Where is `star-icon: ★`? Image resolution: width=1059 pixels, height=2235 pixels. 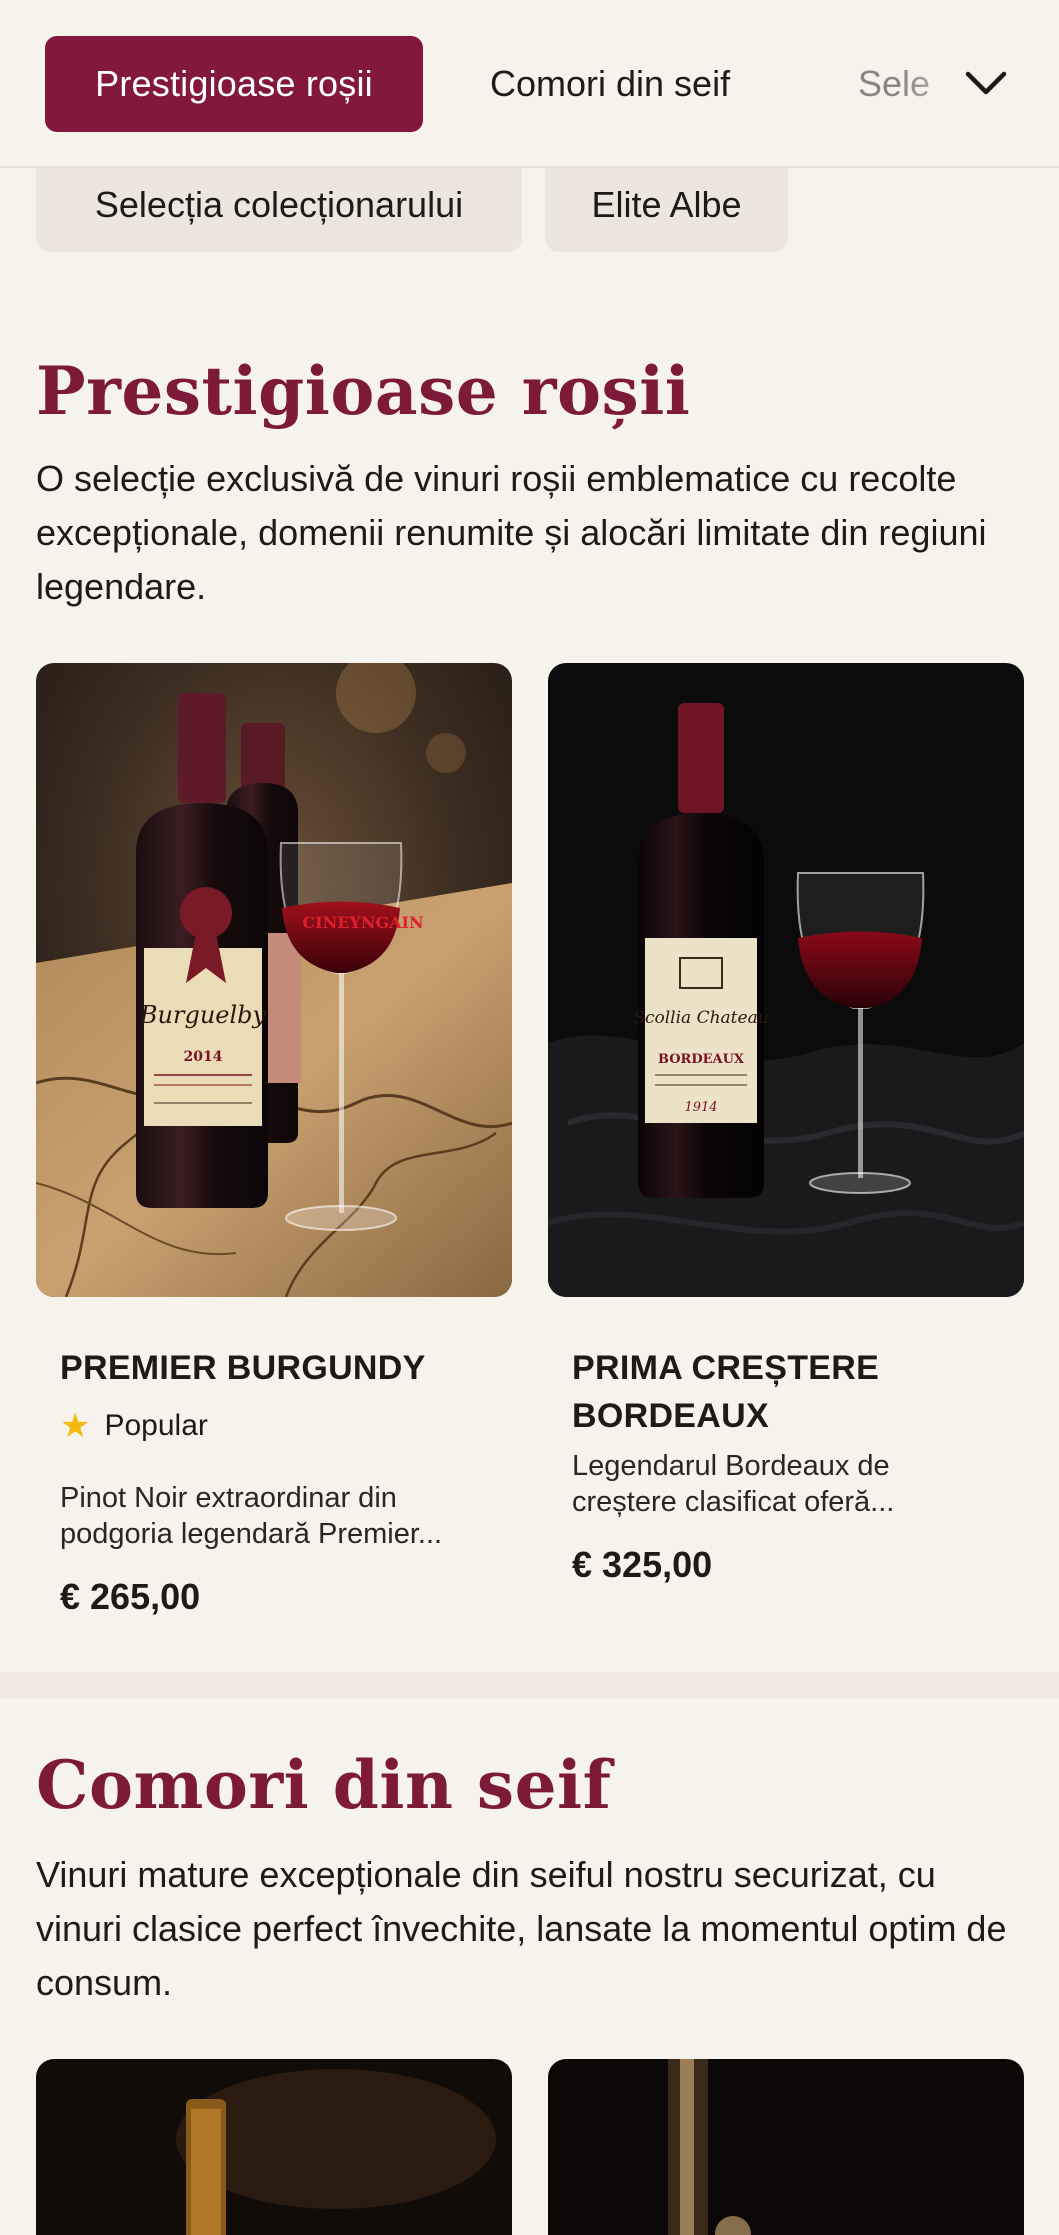 star-icon: ★ is located at coordinates (75, 1426).